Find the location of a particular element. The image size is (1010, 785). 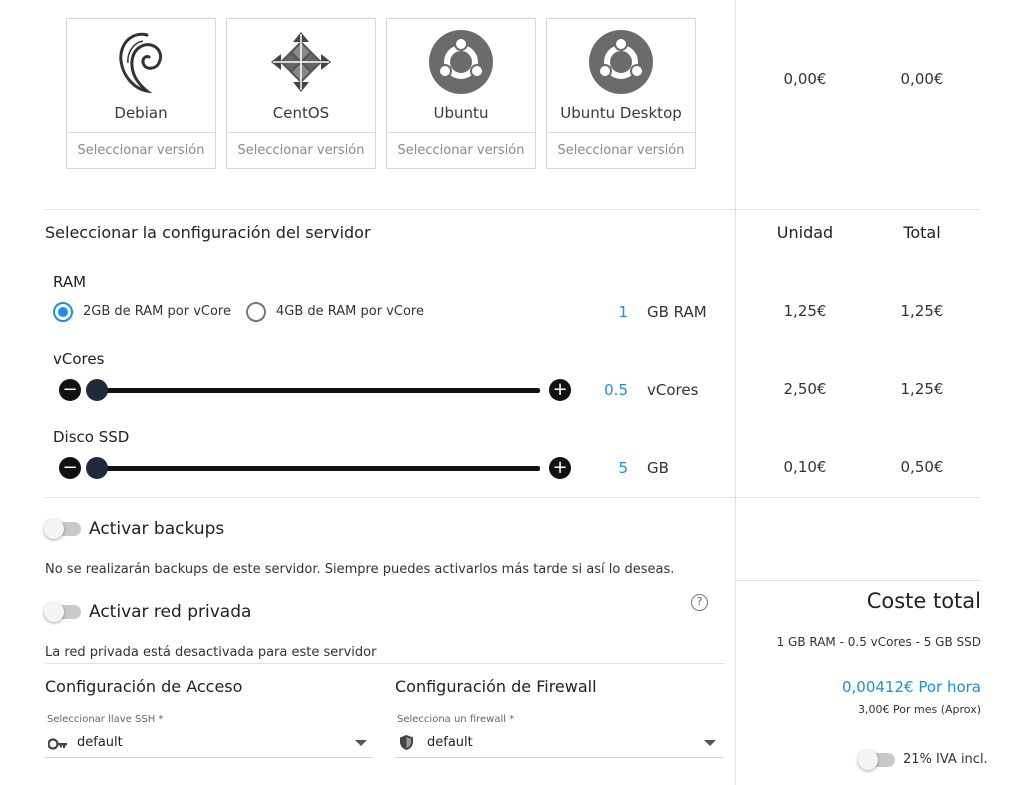

backups-label: Activar backups is located at coordinates (157, 529).